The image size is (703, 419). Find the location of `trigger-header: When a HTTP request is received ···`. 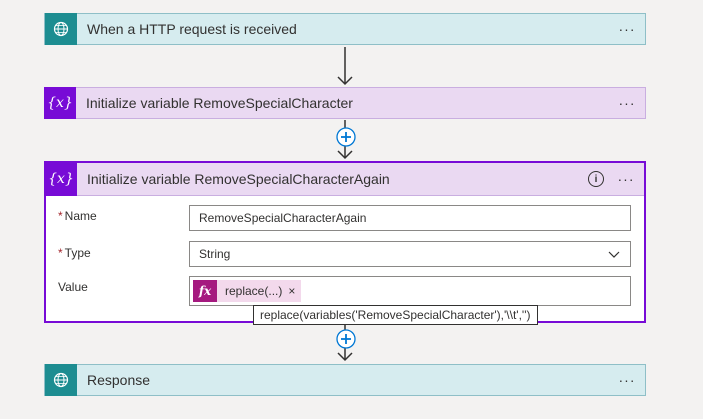

trigger-header: When a HTTP request is received ··· is located at coordinates (345, 29).